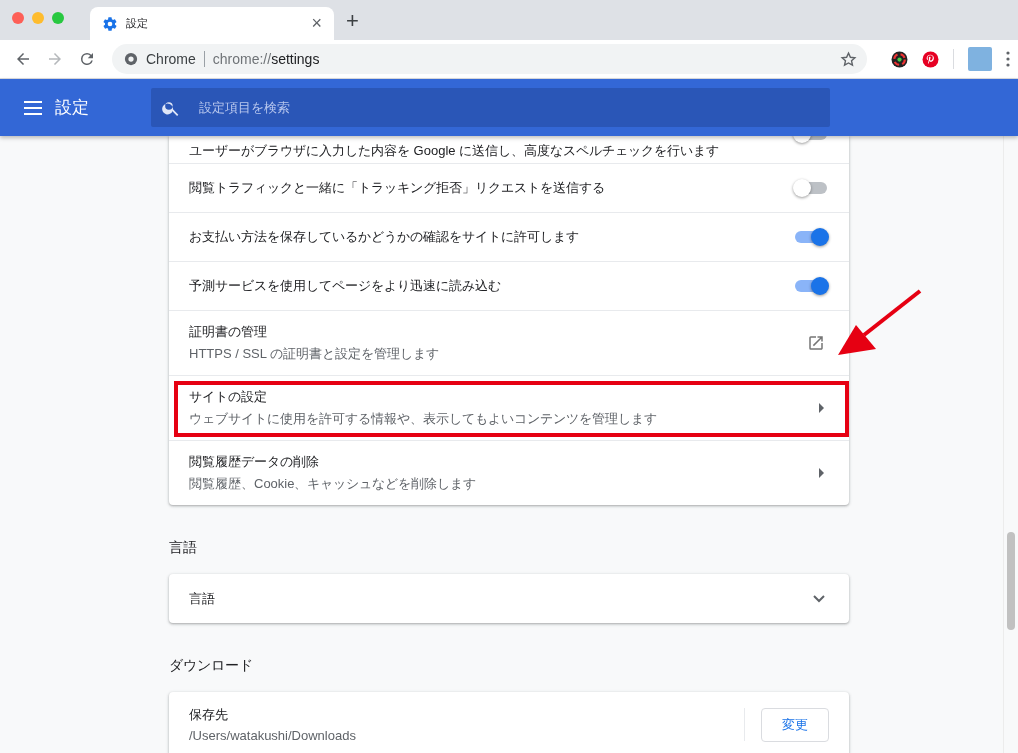 The image size is (1018, 753). What do you see at coordinates (315, 354) in the screenshot?
I see `setting-description: HTTPS / SSL の証明書と設定を管理します` at bounding box center [315, 354].